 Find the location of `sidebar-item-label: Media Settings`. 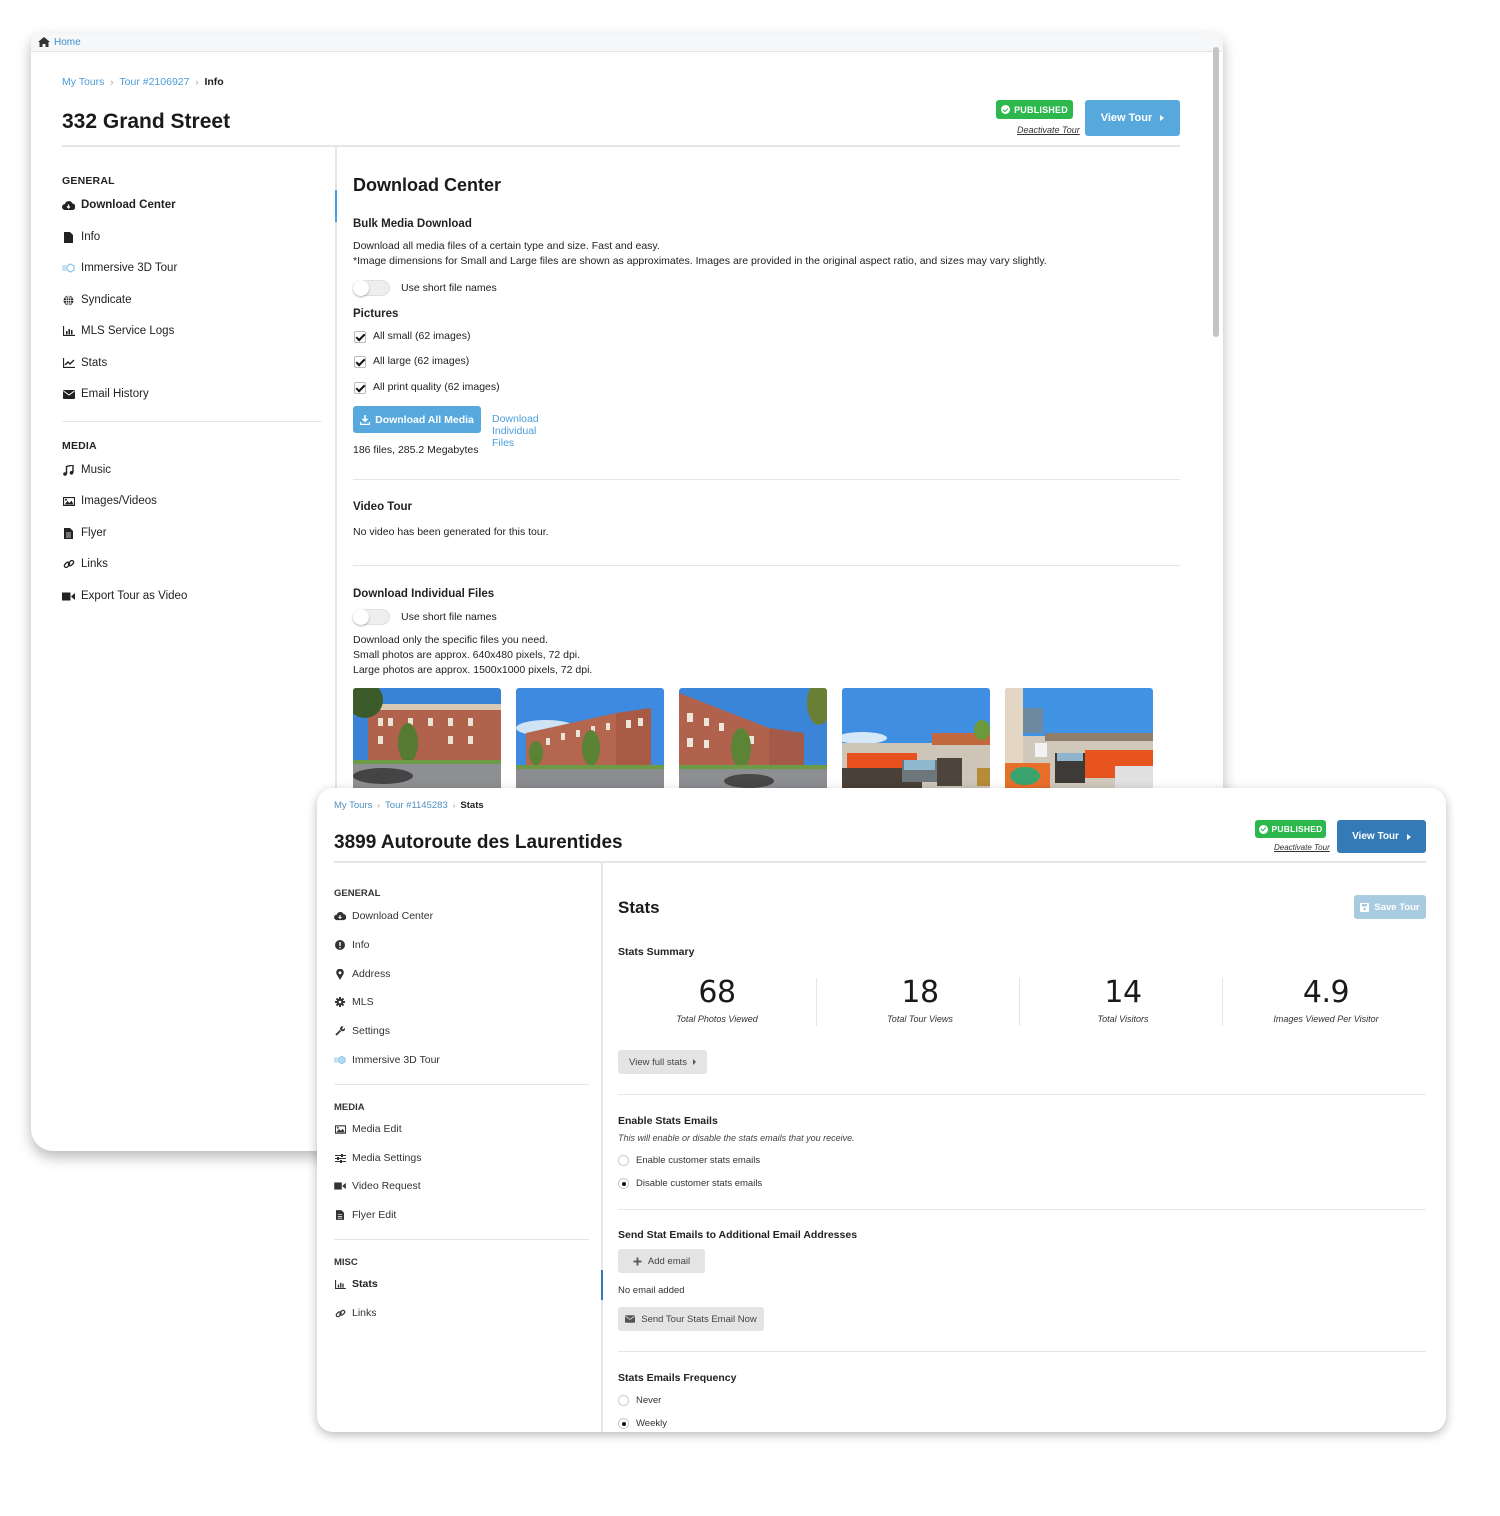

sidebar-item-label: Media Settings is located at coordinates (387, 1158).